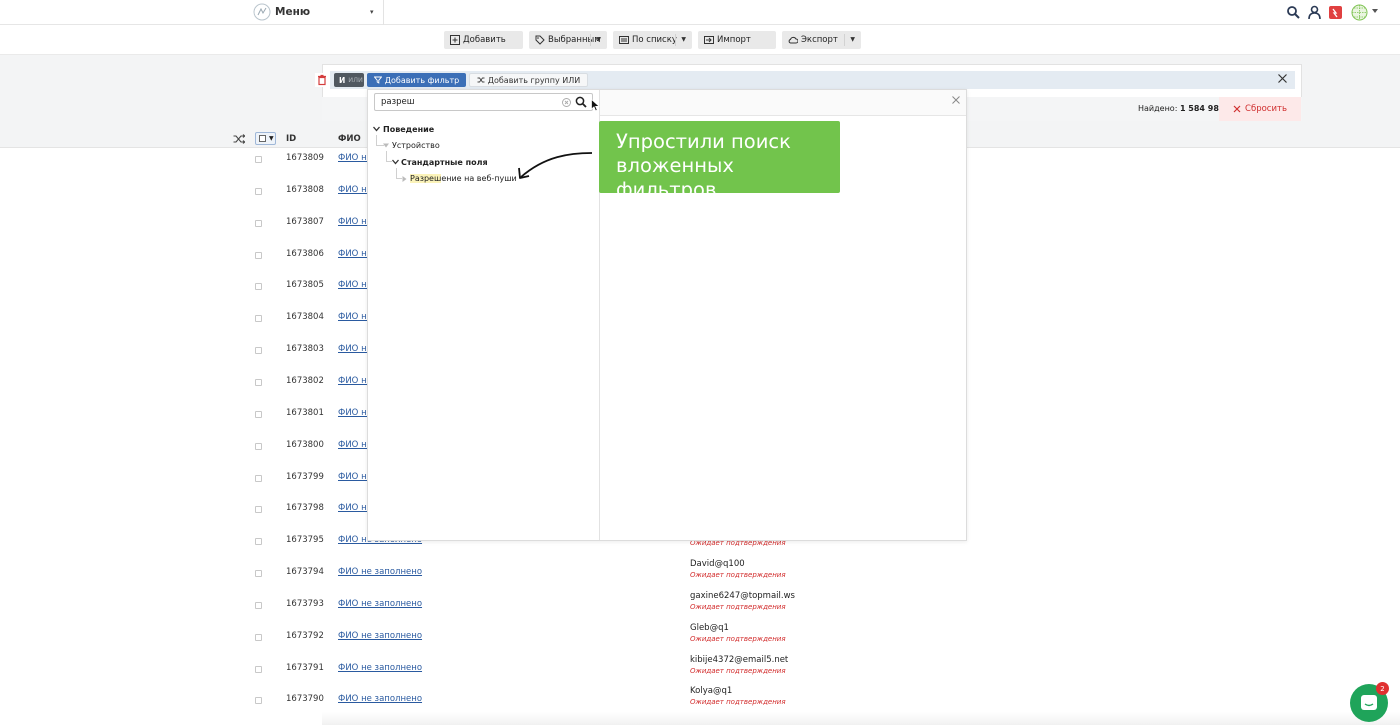 This screenshot has width=1400, height=725. What do you see at coordinates (737, 40) in the screenshot?
I see `import-button: Импорт` at bounding box center [737, 40].